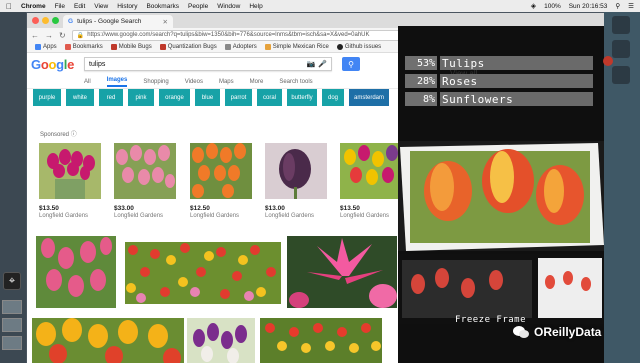  Describe the element at coordinates (55, 20) in the screenshot. I see `zoom-window-icon` at that location.